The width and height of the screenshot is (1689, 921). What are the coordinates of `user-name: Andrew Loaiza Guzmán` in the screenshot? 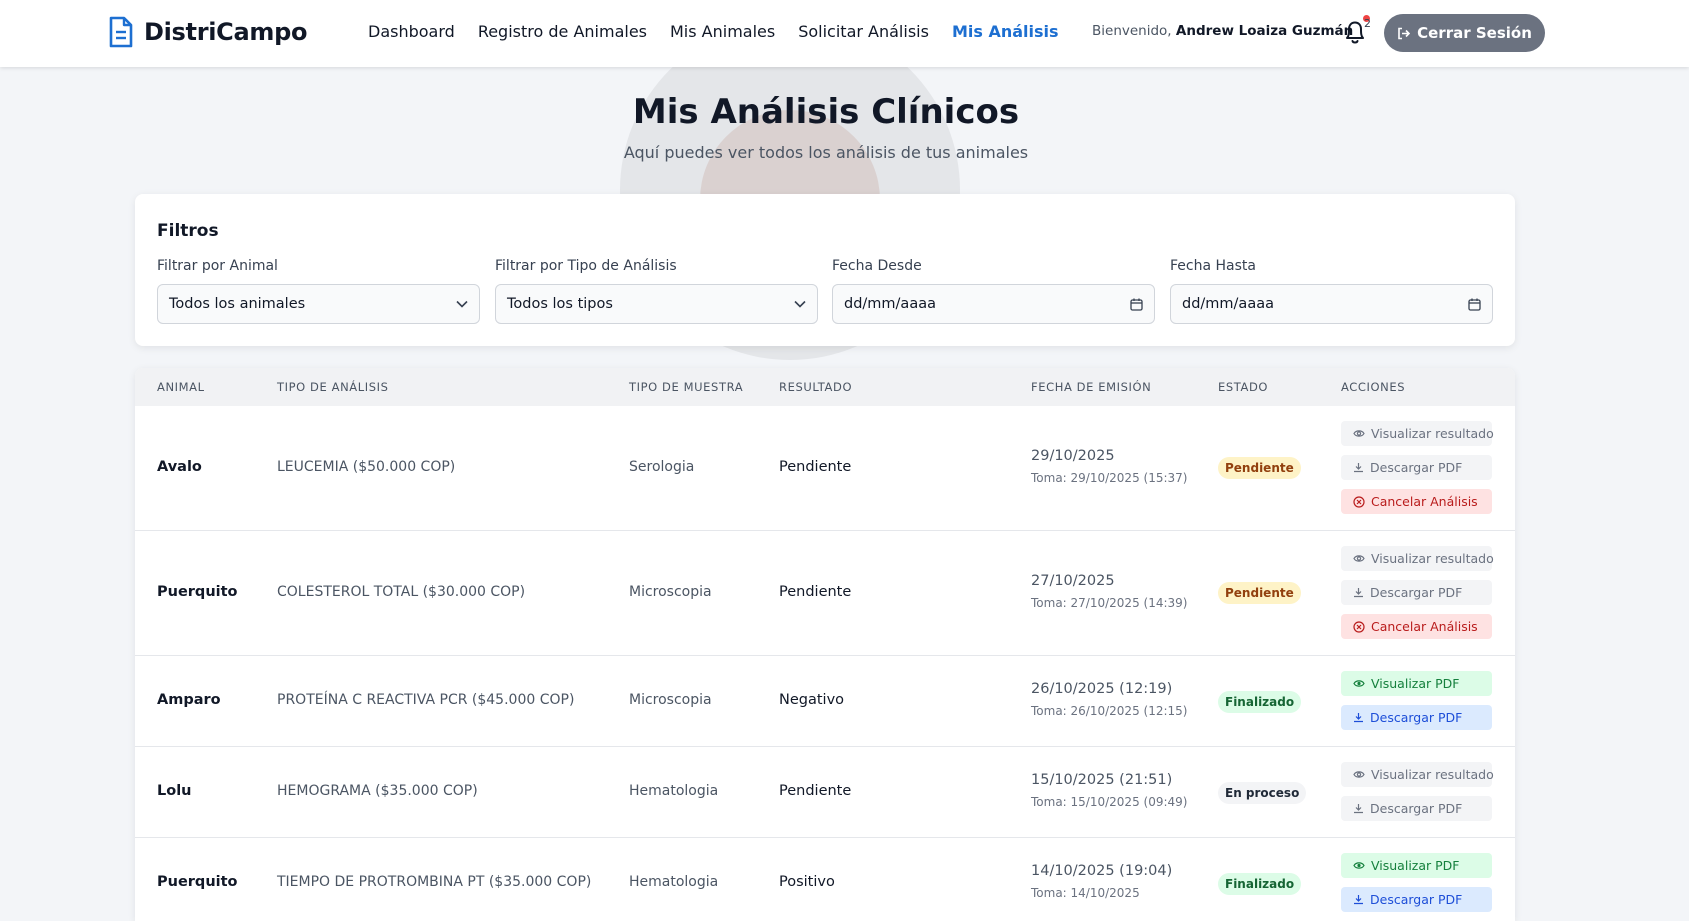 It's located at (1264, 31).